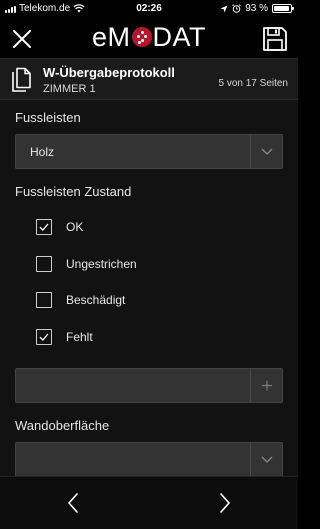 This screenshot has height=529, width=320. I want to click on chevron-left-icon, so click(74, 503).